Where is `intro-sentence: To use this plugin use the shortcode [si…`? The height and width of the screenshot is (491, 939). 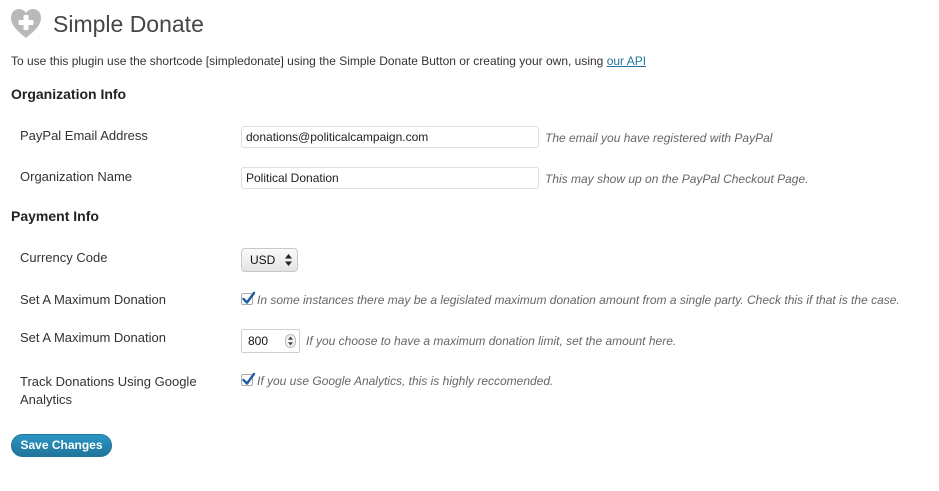
intro-sentence: To use this plugin use the shortcode [si… is located at coordinates (309, 61).